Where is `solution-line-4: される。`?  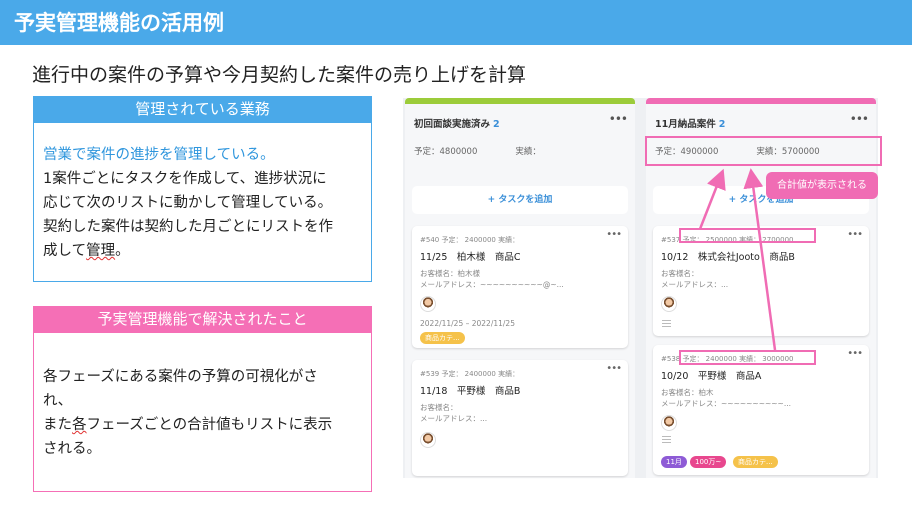 solution-line-4: される。 is located at coordinates (72, 449).